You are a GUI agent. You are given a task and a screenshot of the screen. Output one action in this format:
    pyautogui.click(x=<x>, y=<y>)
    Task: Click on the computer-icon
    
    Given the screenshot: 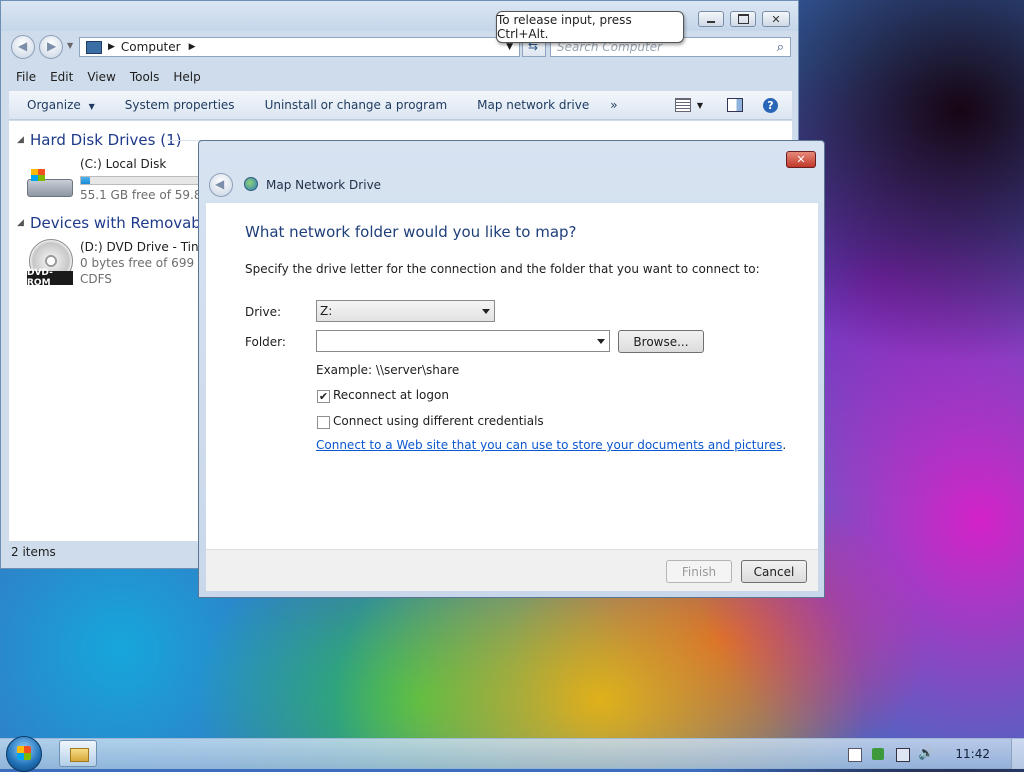 What is the action you would take?
    pyautogui.click(x=94, y=47)
    